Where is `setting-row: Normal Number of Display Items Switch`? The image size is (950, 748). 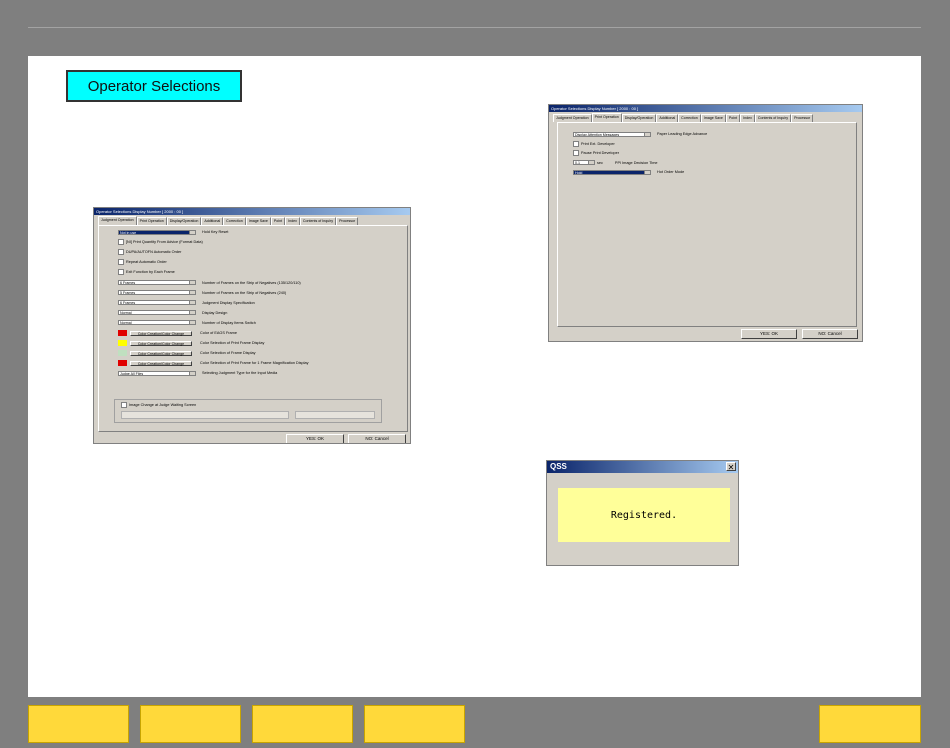
setting-row: Normal Number of Display Items Switch is located at coordinates (187, 323).